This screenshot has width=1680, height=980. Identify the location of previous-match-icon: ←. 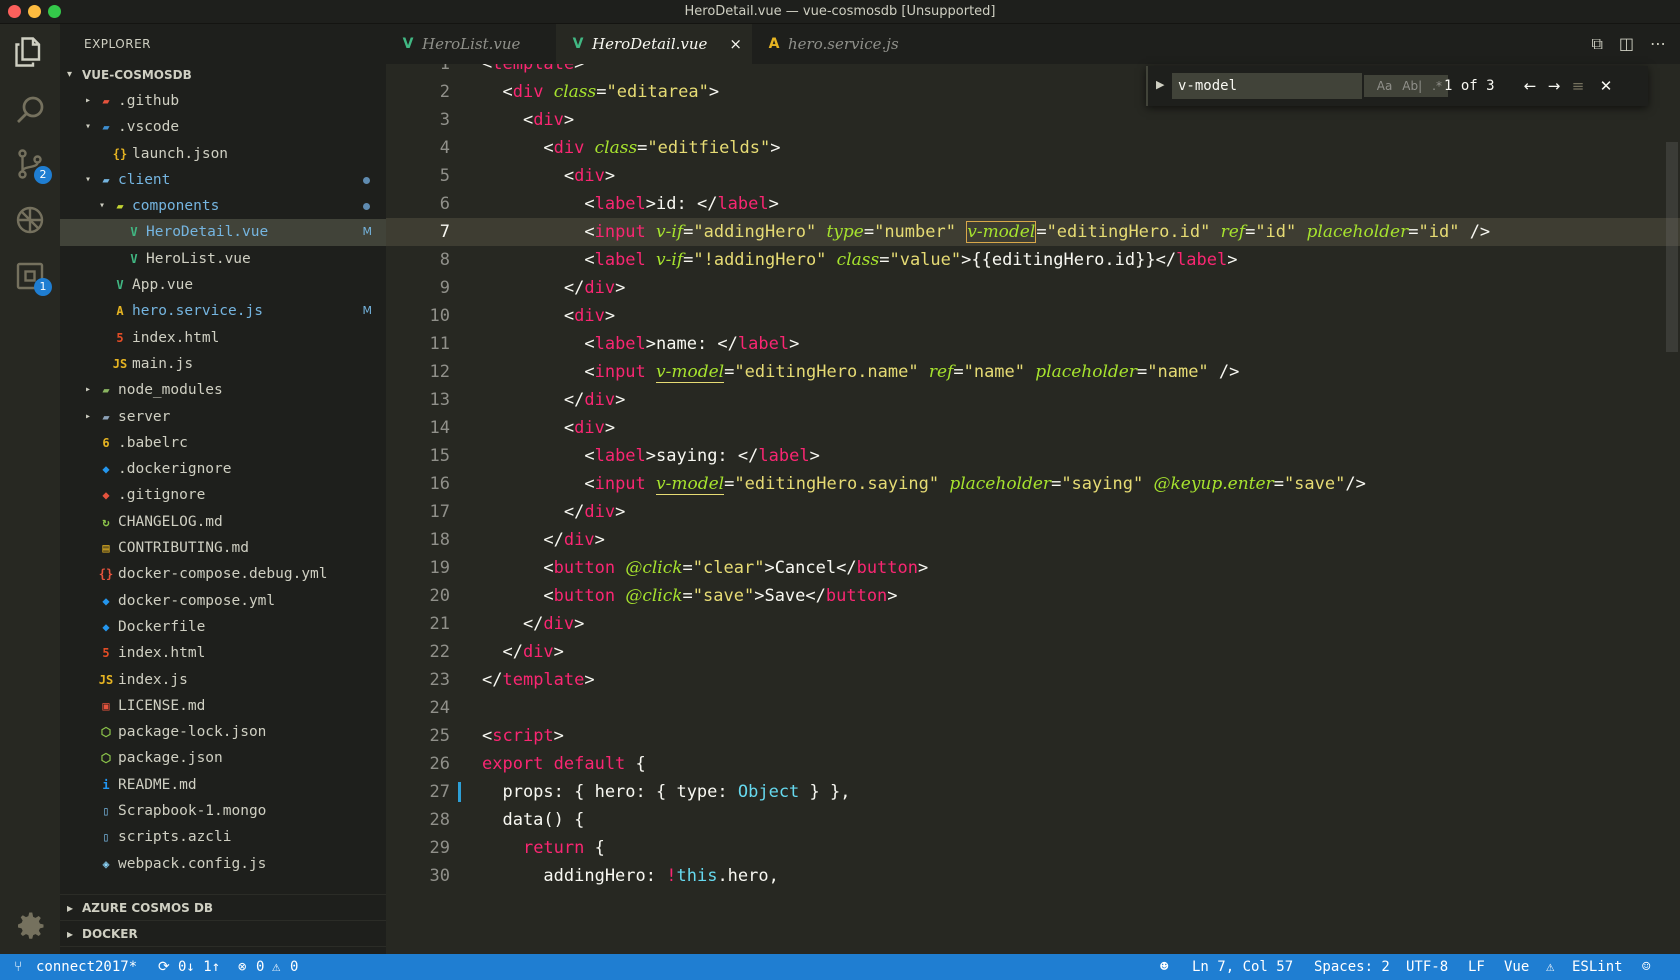
(1530, 86).